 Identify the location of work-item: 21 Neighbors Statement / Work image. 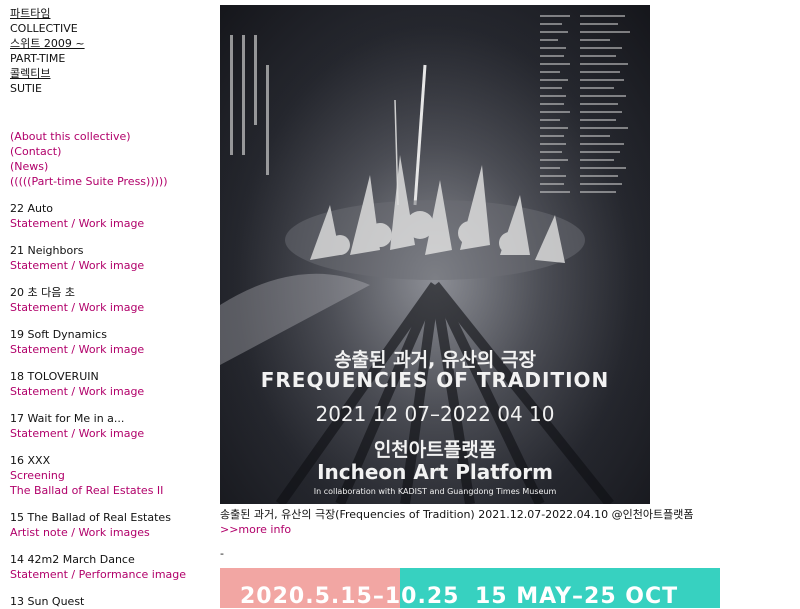
(110, 258).